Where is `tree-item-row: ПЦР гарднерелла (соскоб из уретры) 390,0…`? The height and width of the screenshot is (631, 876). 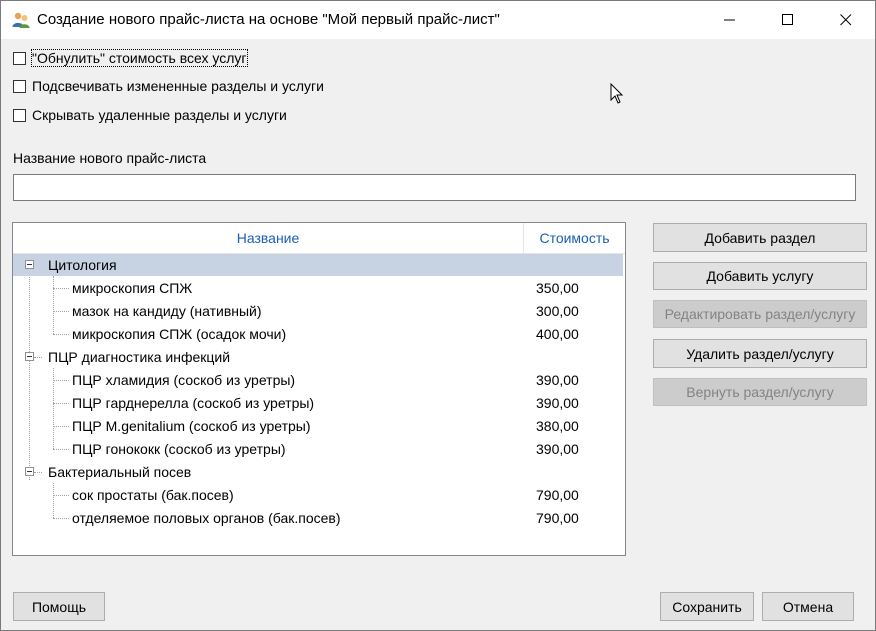 tree-item-row: ПЦР гарднерелла (соскоб из уретры) 390,0… is located at coordinates (319, 403).